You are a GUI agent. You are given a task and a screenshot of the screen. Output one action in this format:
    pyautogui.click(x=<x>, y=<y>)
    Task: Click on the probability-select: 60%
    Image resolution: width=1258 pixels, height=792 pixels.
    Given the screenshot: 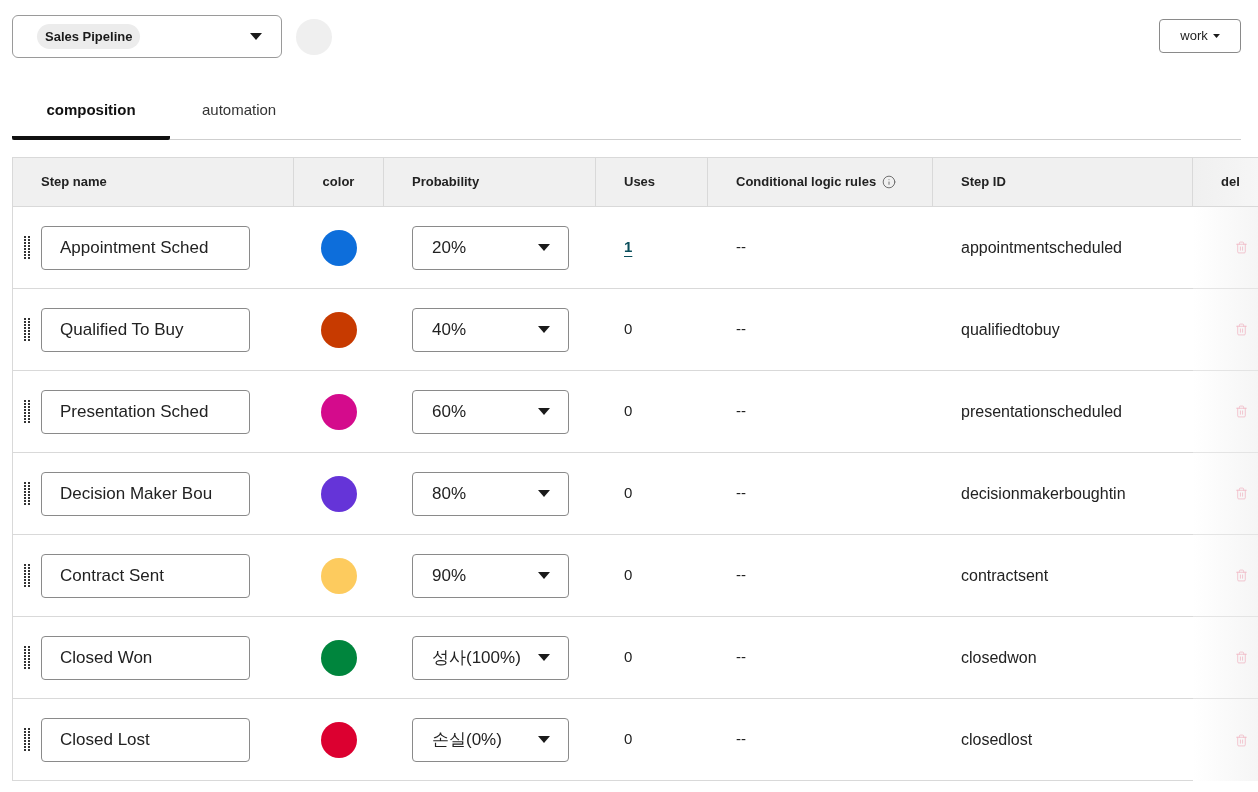 What is the action you would take?
    pyautogui.click(x=490, y=411)
    